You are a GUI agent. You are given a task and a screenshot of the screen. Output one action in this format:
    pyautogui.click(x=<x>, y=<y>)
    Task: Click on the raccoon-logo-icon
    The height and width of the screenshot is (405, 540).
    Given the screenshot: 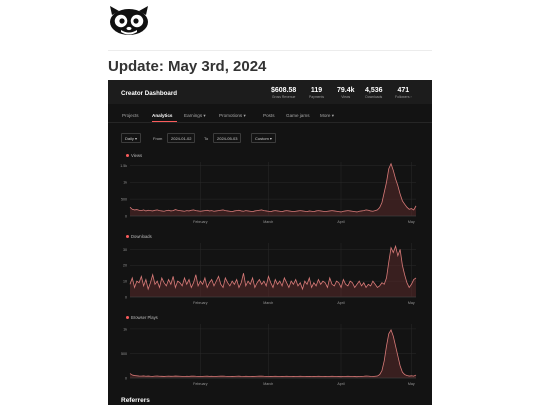 What is the action you would take?
    pyautogui.click(x=129, y=20)
    